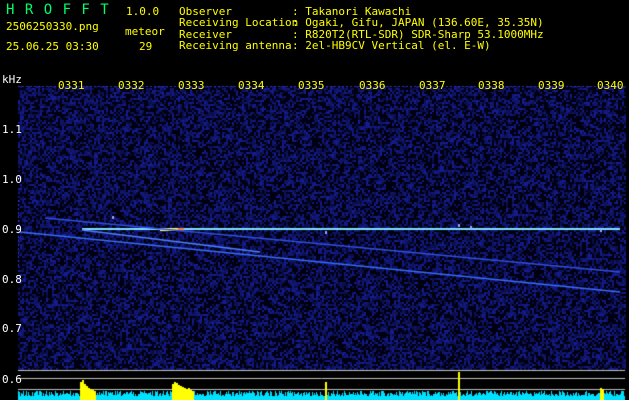 The image size is (629, 400). I want to click on freq-tick-label: 0.9, so click(12, 229).